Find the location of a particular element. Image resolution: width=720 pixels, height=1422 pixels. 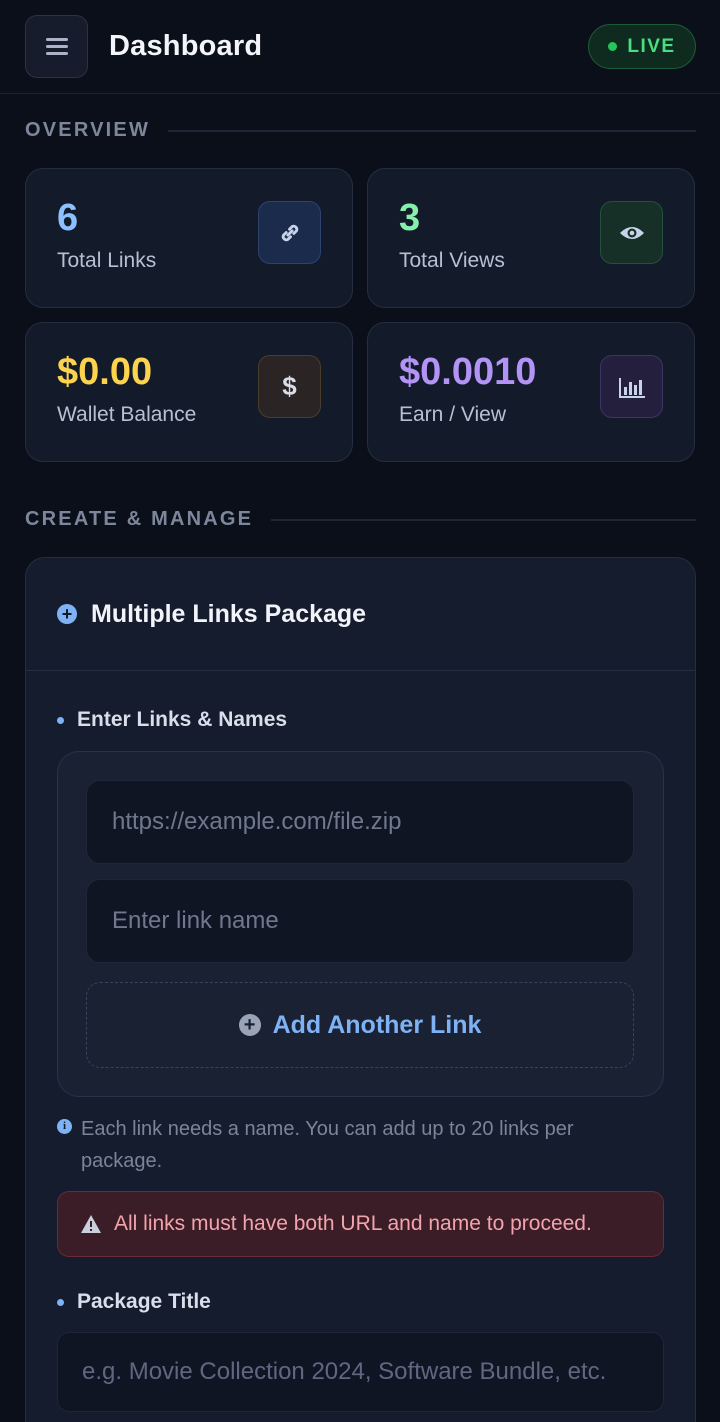

stat-card-wallet-balance: $0.00 Wallet Balance $ is located at coordinates (189, 392).